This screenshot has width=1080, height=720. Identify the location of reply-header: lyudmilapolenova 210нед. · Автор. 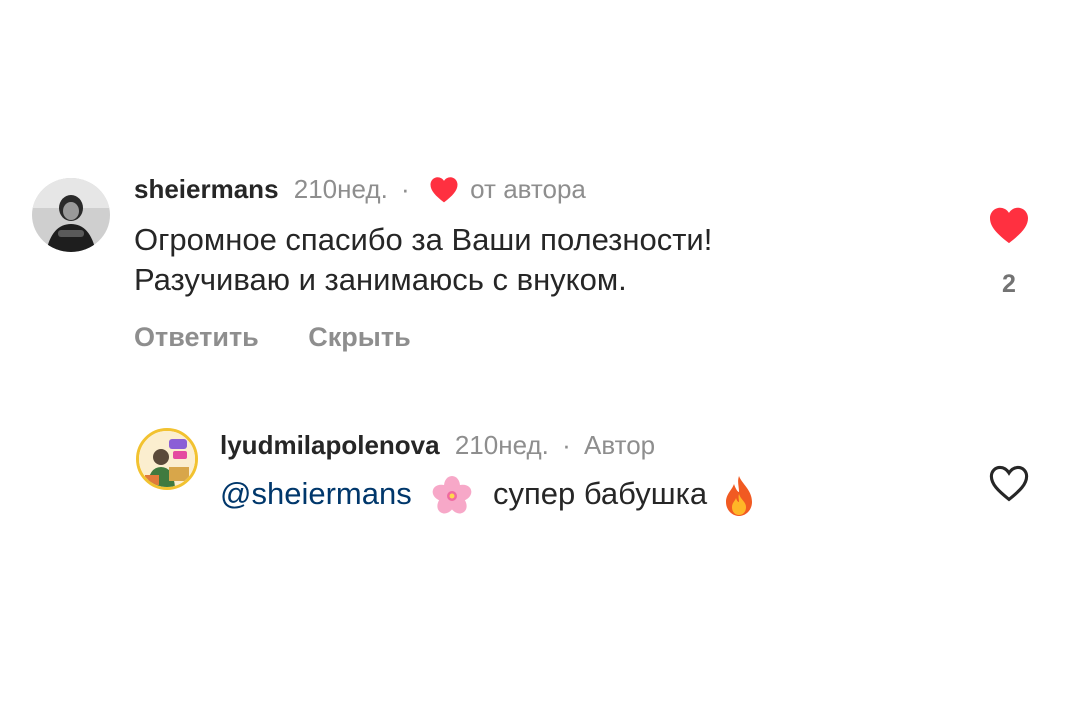
(437, 445).